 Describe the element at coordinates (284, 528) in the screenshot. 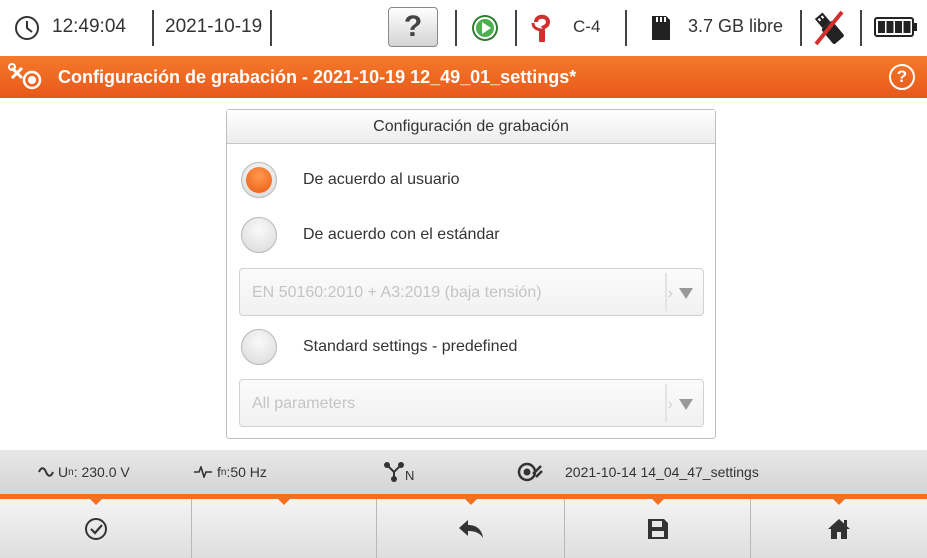

I see `empty-toolbar-button` at that location.